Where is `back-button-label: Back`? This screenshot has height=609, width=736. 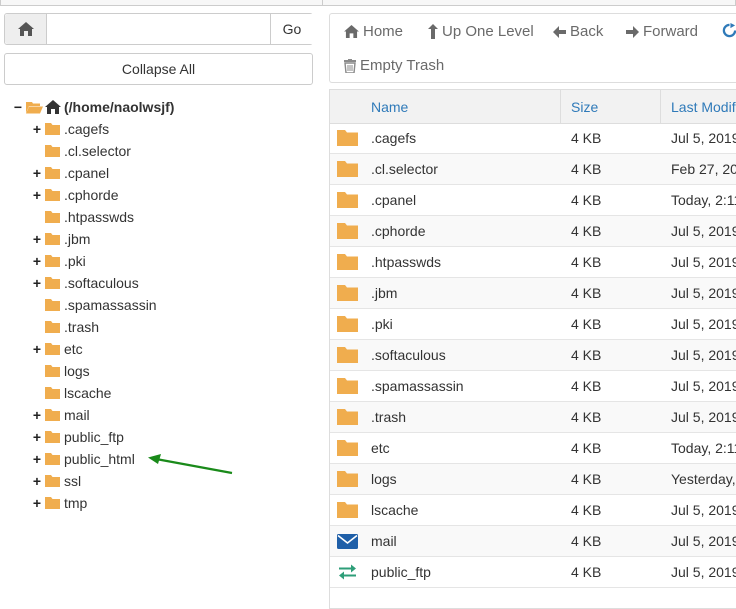
back-button-label: Back is located at coordinates (587, 31).